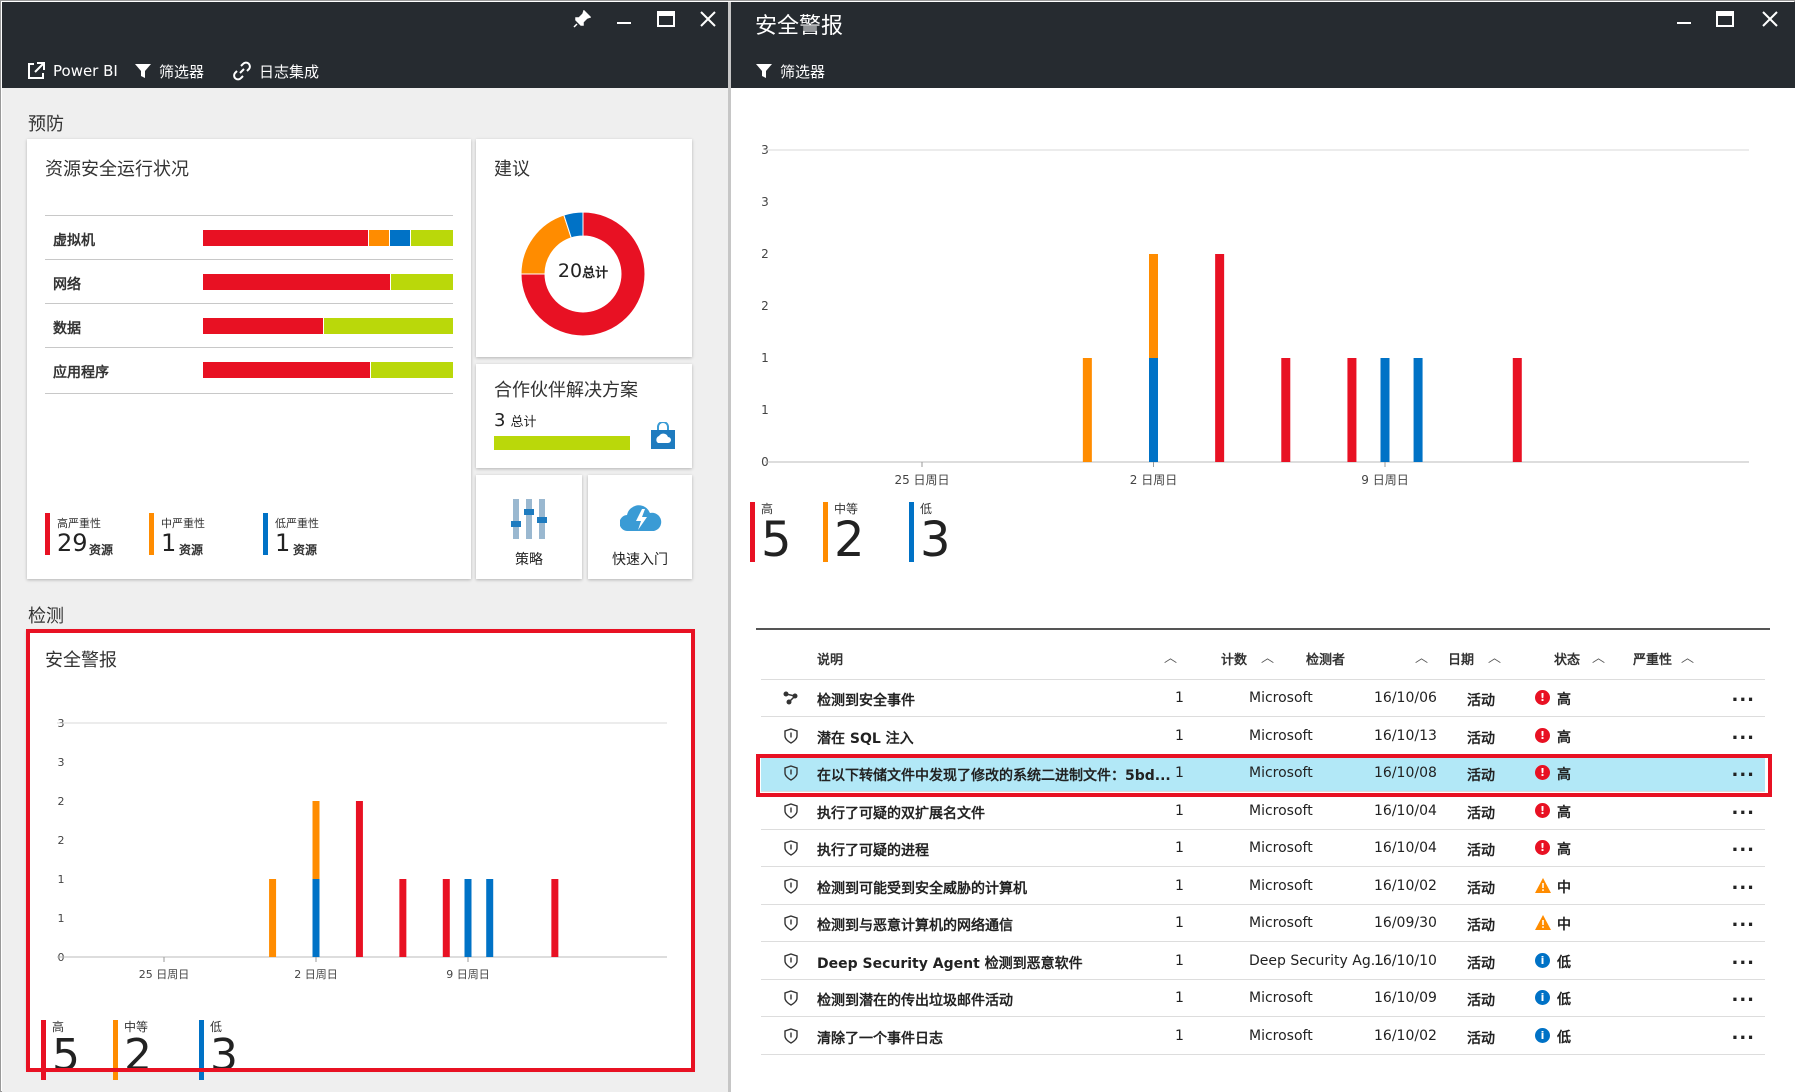  Describe the element at coordinates (1405, 848) in the screenshot. I see `alert-date: 16/10/04` at that location.